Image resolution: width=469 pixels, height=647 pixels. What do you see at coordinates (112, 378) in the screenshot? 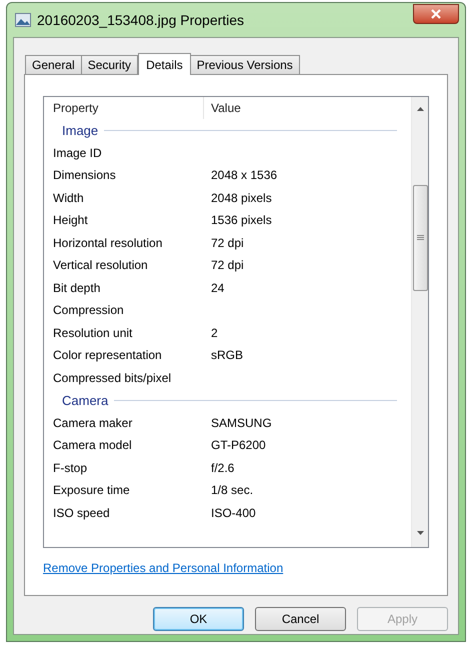
I see `property-name: Compressed bits/pixel` at bounding box center [112, 378].